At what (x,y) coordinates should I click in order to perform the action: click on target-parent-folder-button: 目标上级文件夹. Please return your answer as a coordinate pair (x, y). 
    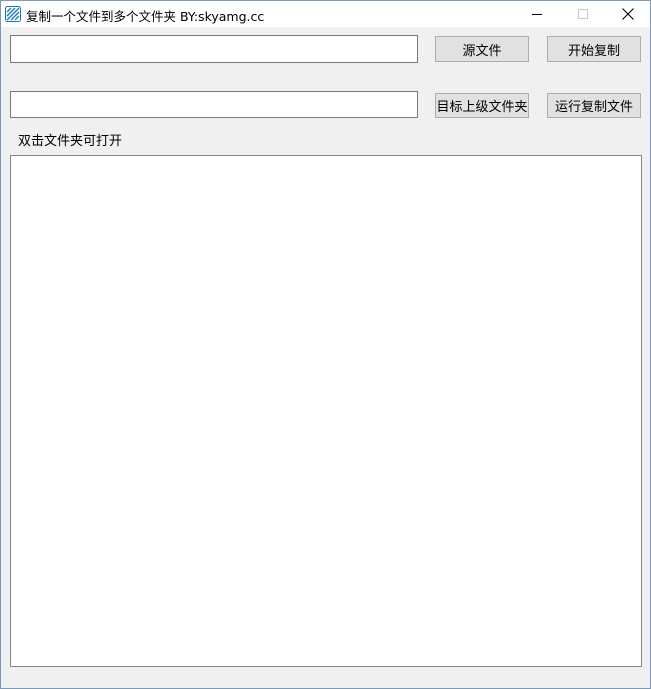
    Looking at the image, I should click on (482, 105).